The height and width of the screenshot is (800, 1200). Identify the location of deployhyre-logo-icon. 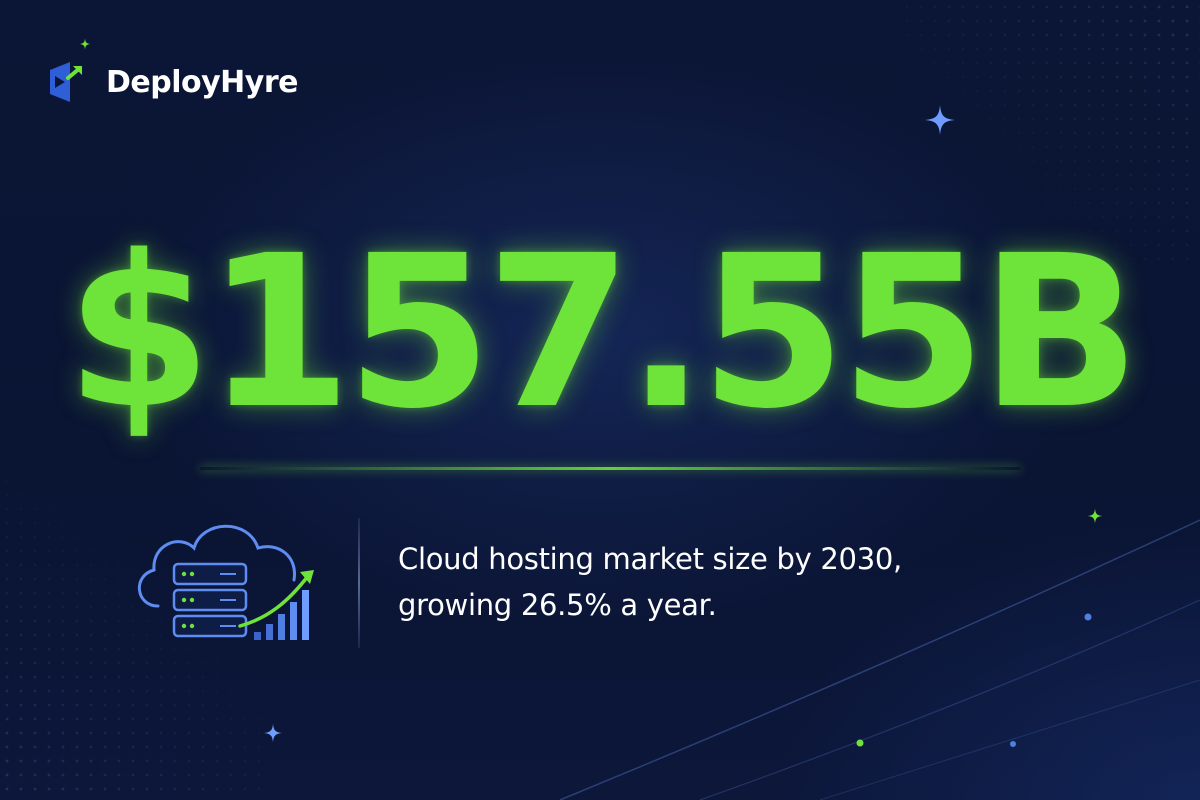
(66, 82).